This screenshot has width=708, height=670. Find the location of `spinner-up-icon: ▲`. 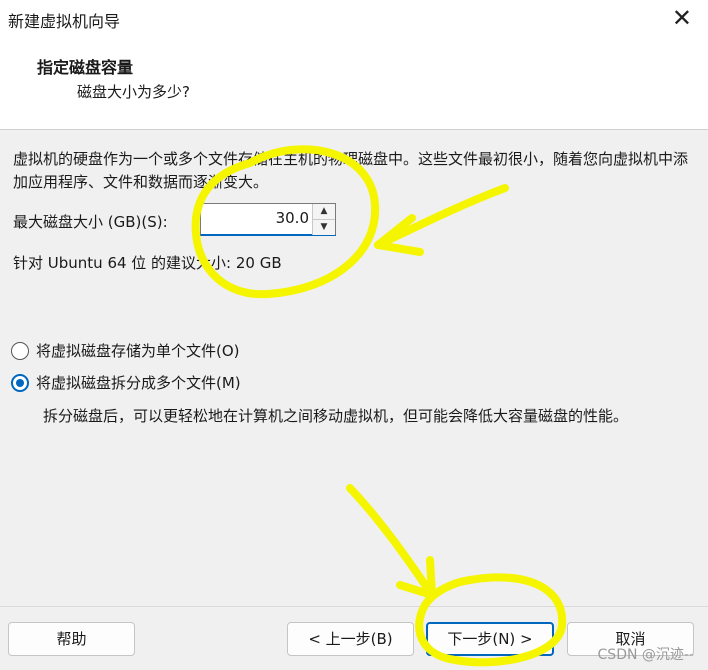

spinner-up-icon: ▲ is located at coordinates (324, 212).